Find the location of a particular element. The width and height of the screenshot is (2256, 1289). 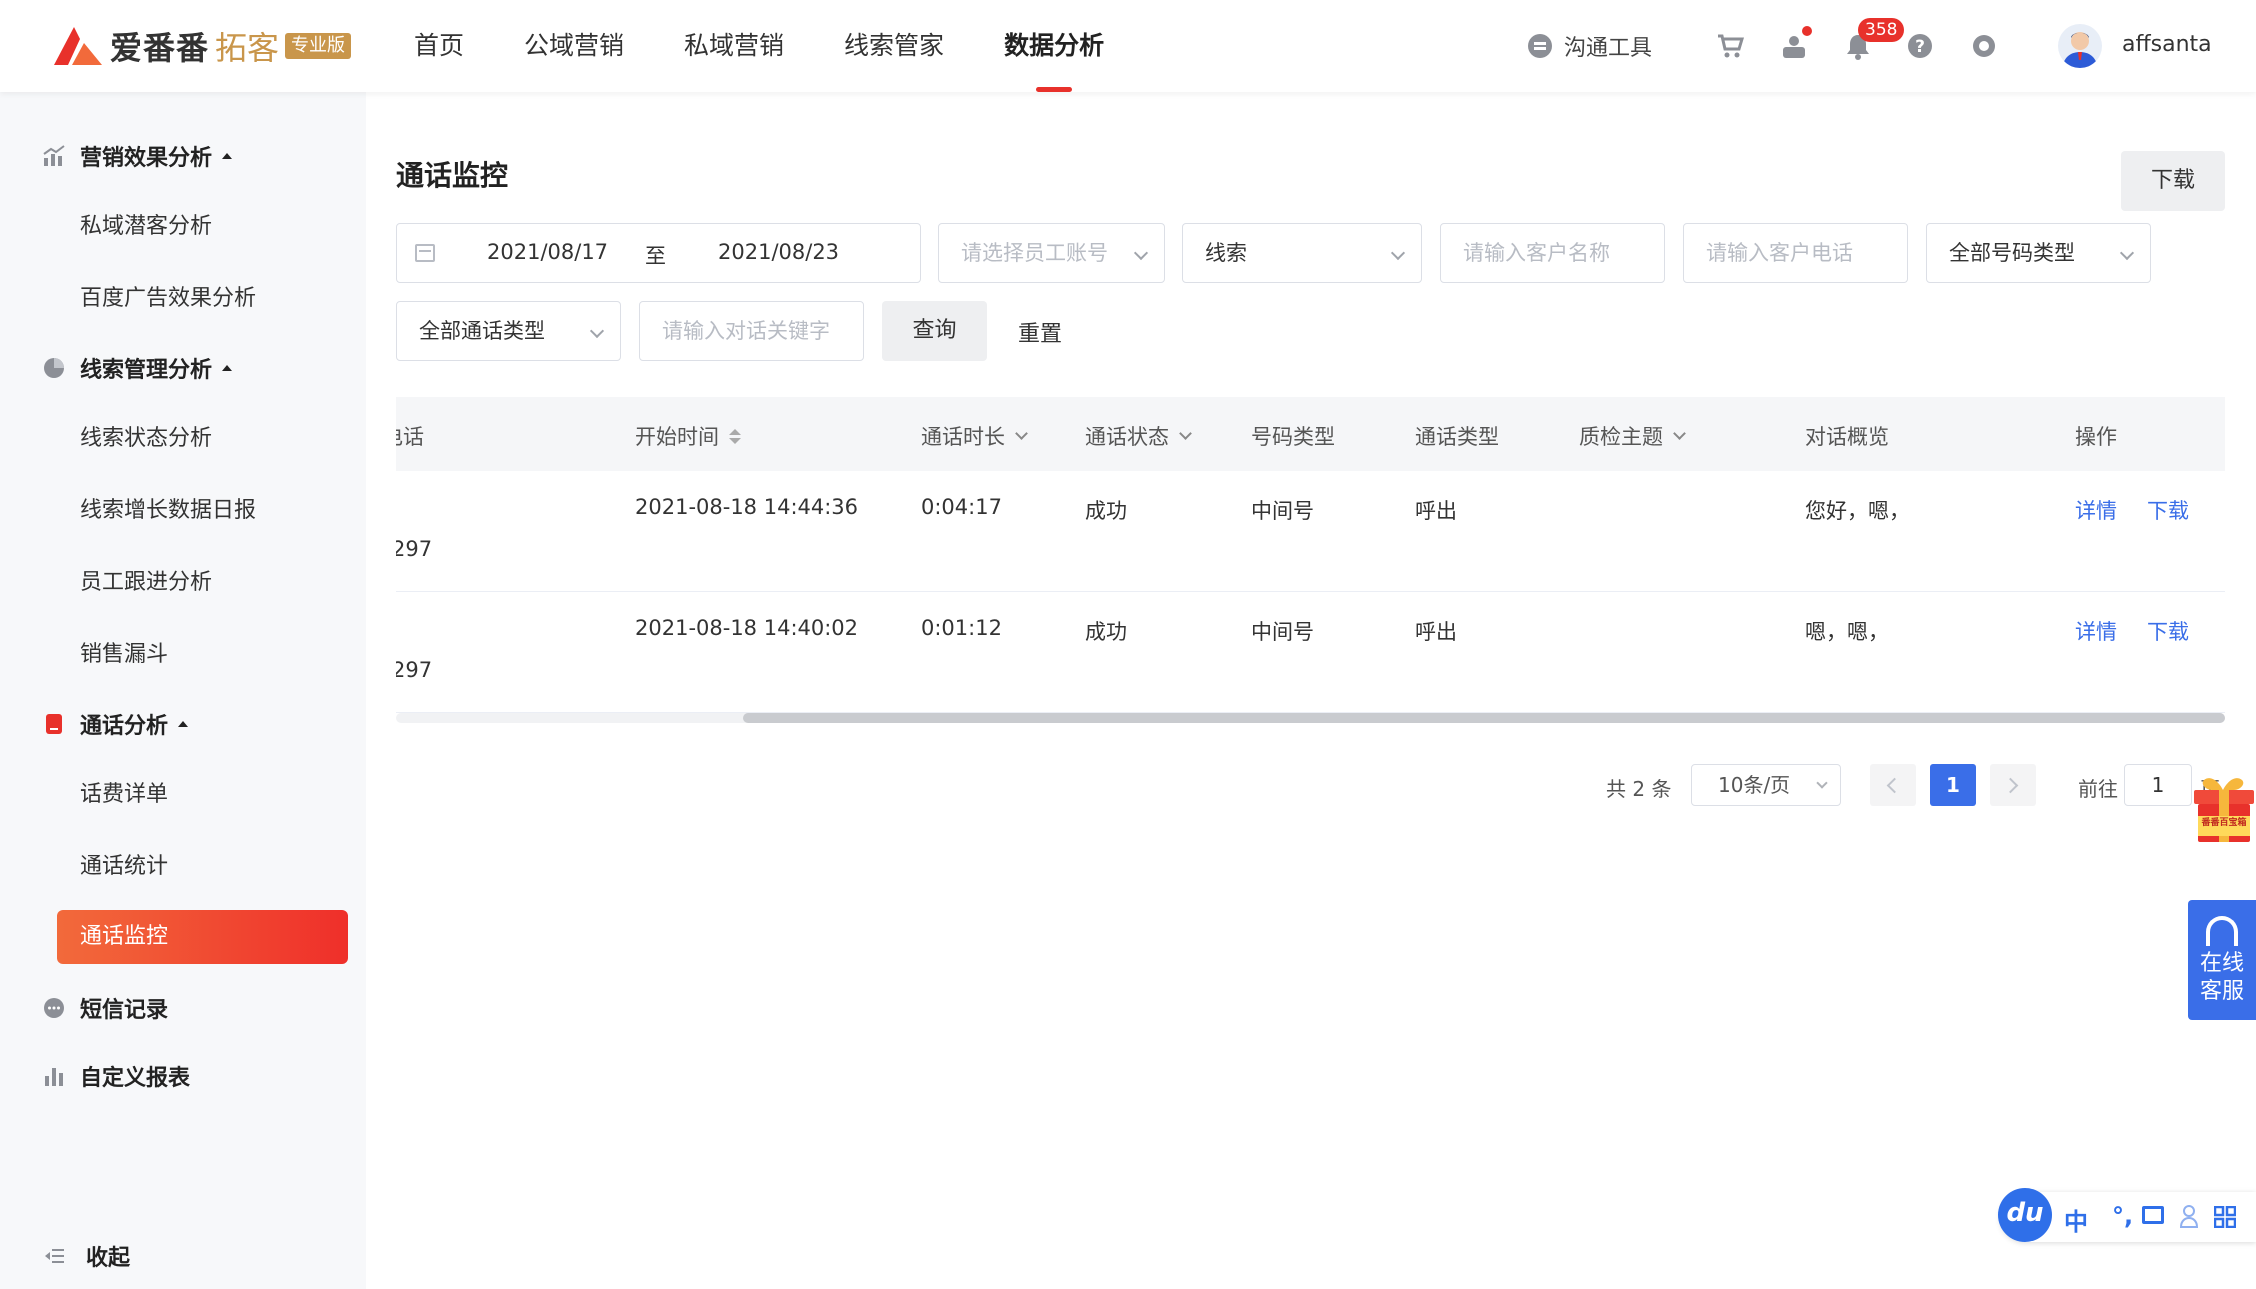

sidebar-item-clue-growth: 线索增长数据日报 is located at coordinates (168, 508).